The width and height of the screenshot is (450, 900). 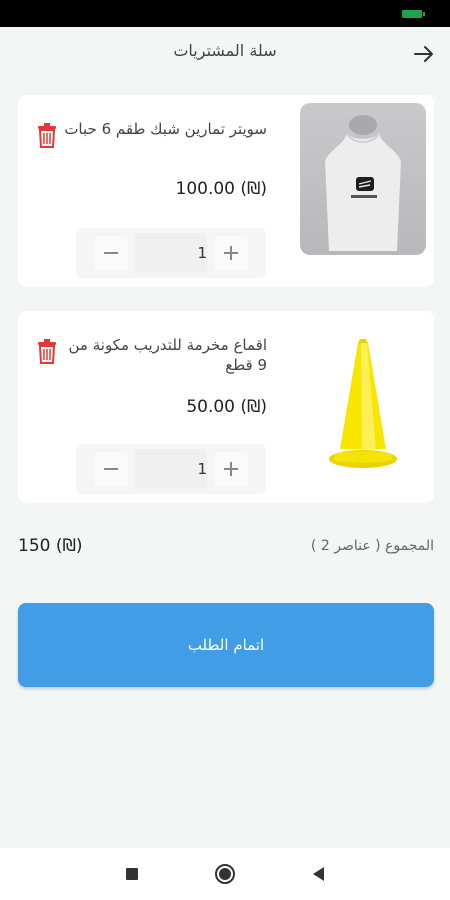 I want to click on system-nav-bar, so click(x=225, y=874).